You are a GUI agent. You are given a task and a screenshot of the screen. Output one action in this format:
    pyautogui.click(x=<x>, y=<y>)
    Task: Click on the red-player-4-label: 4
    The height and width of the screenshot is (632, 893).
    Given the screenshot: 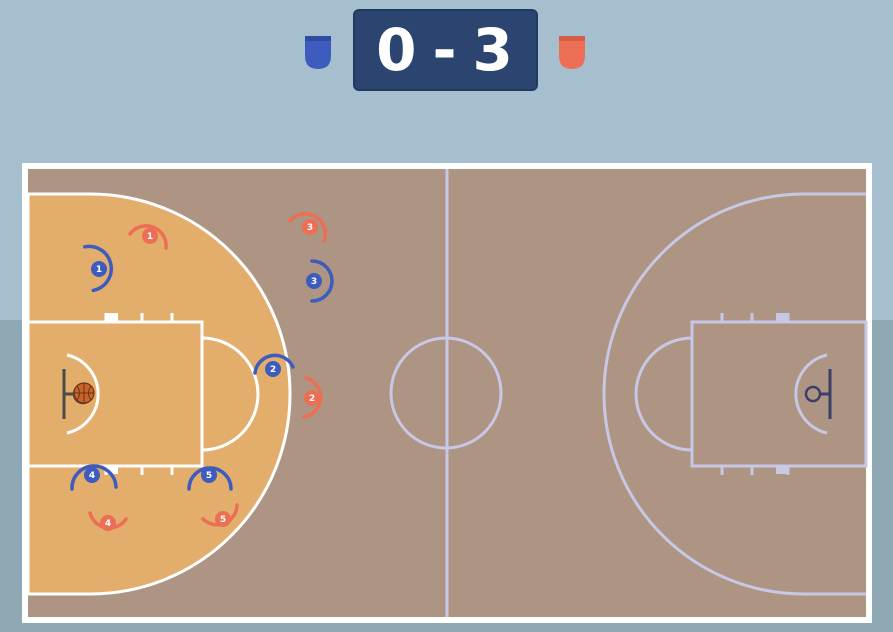 What is the action you would take?
    pyautogui.click(x=108, y=524)
    